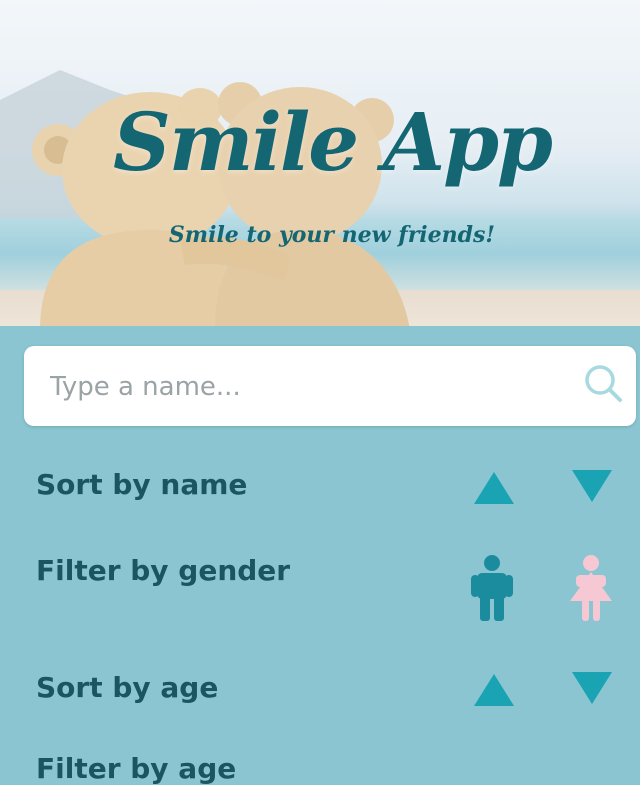 The height and width of the screenshot is (785, 640). Describe the element at coordinates (127, 687) in the screenshot. I see `sort-by-age-label: Sort by age` at that location.